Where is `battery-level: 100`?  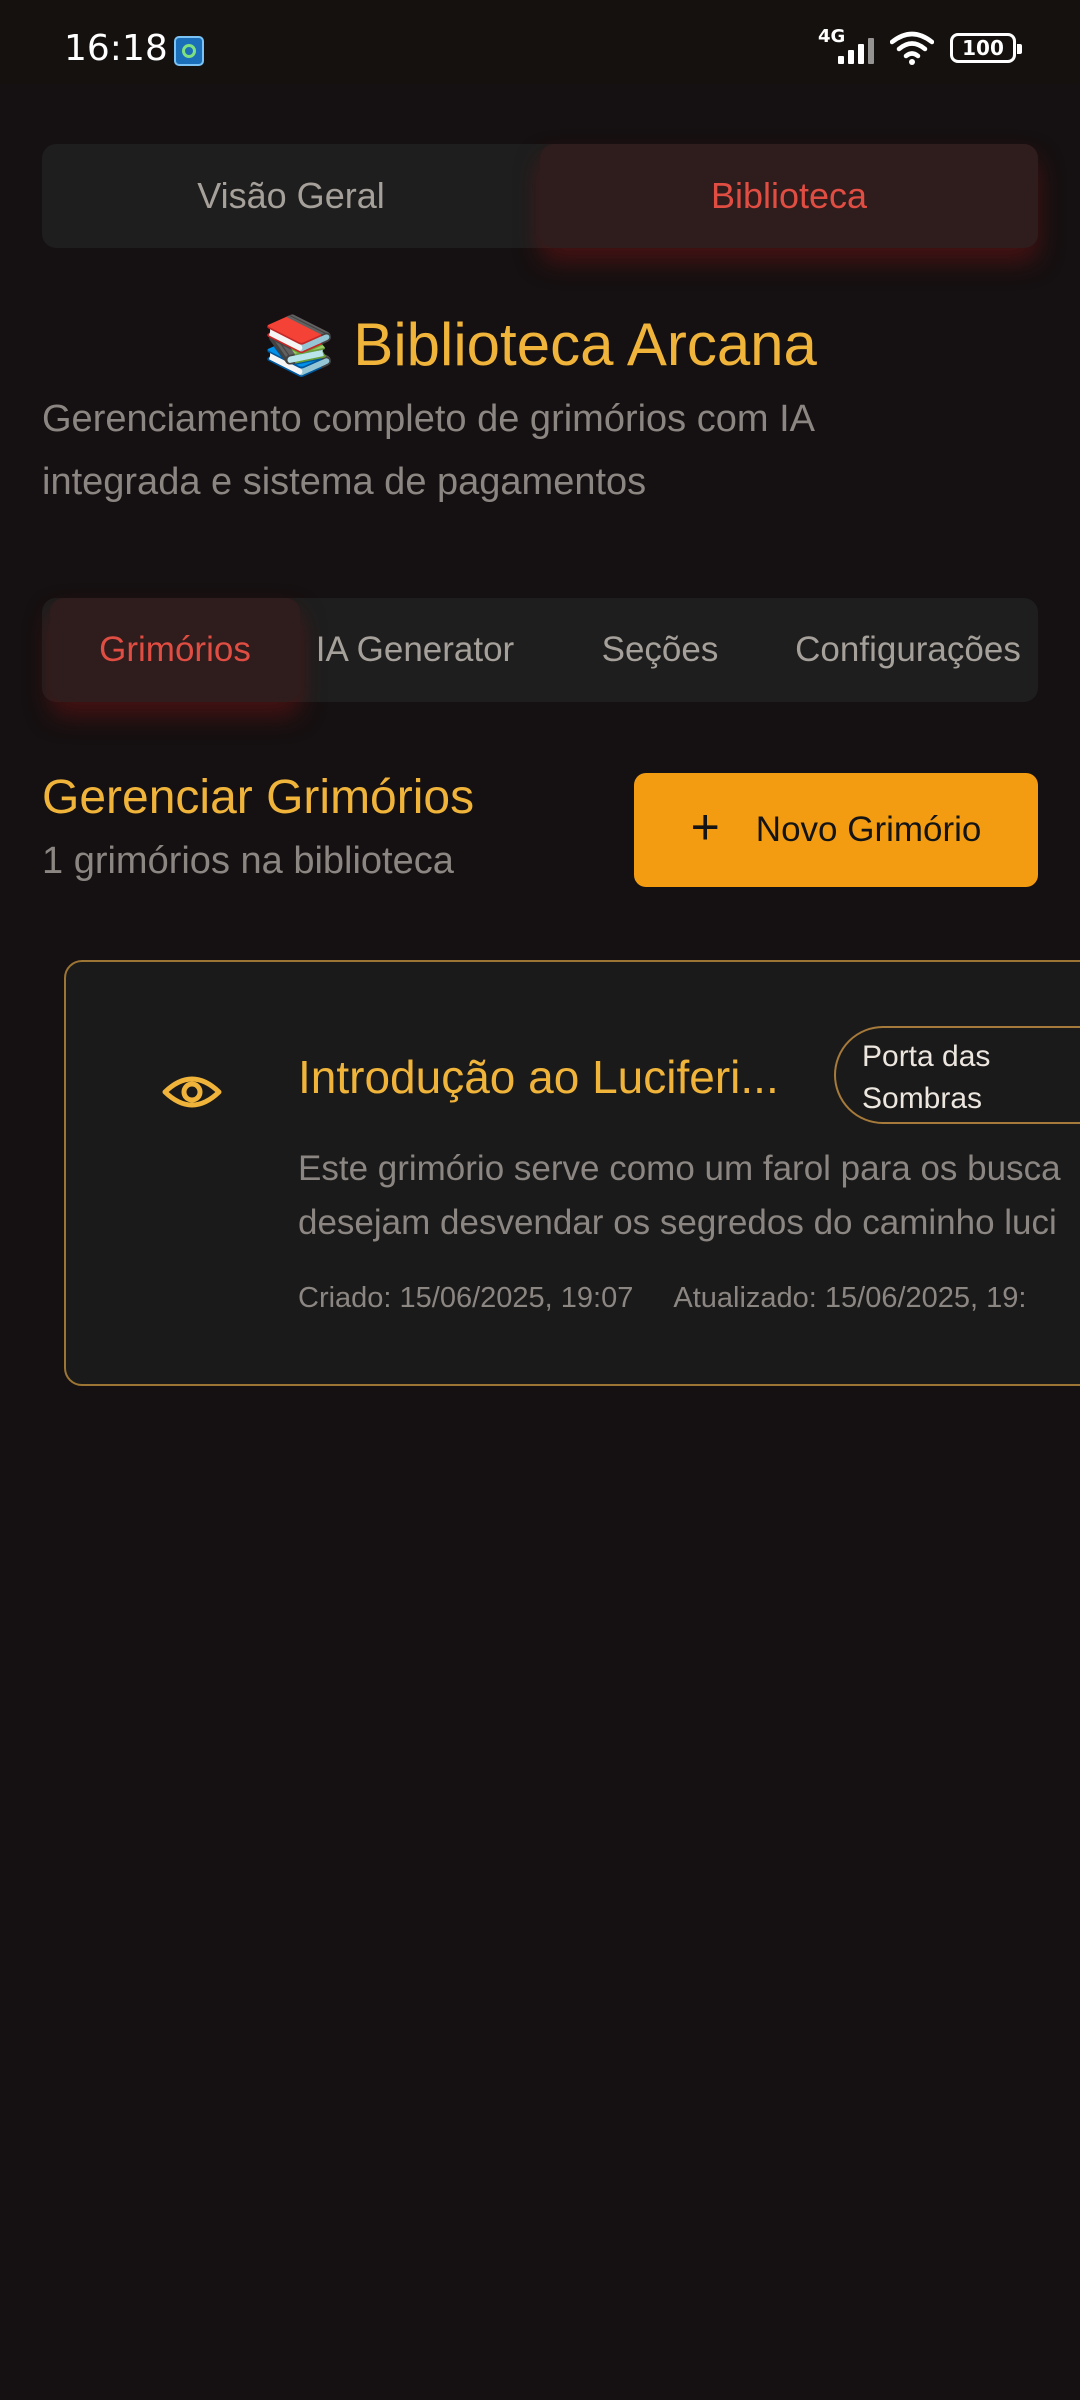
battery-level: 100 is located at coordinates (983, 48).